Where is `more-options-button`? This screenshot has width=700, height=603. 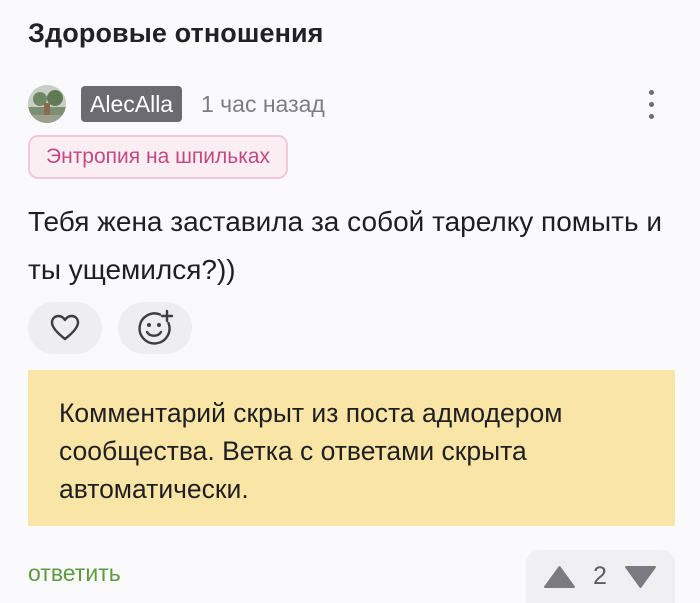
more-options-button is located at coordinates (651, 104).